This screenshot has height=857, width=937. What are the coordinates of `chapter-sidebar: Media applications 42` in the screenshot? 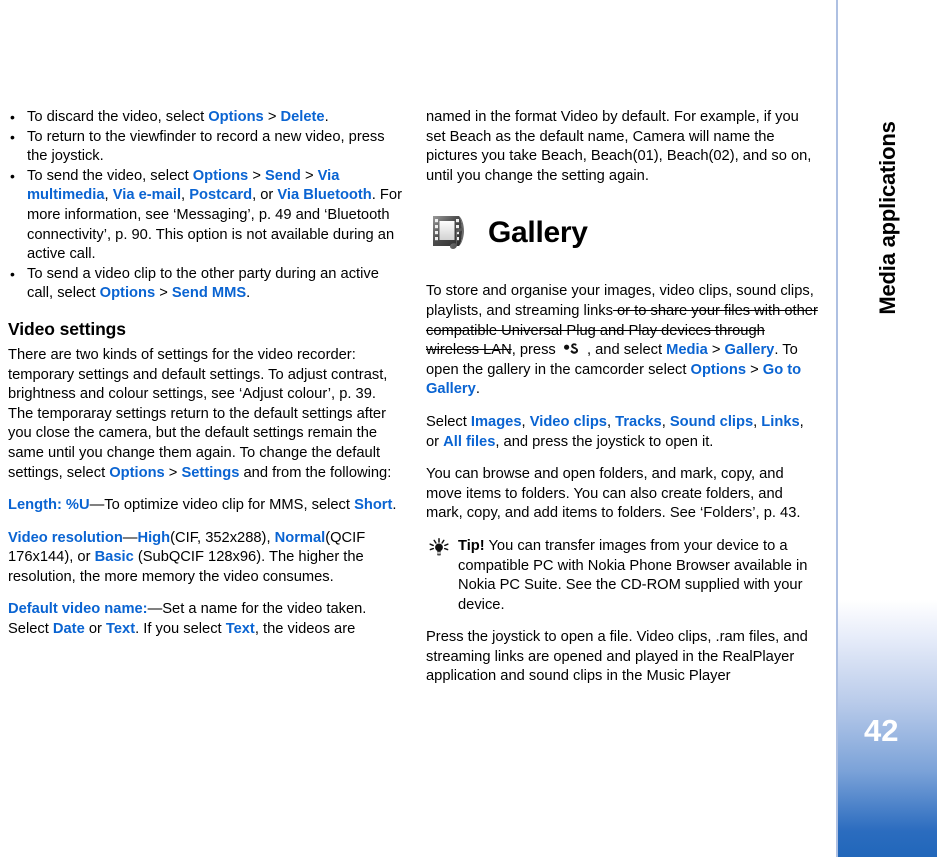 It's located at (886, 428).